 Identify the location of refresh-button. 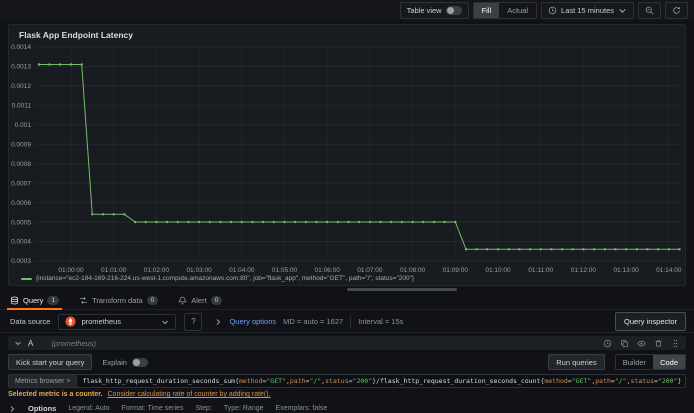
(676, 10).